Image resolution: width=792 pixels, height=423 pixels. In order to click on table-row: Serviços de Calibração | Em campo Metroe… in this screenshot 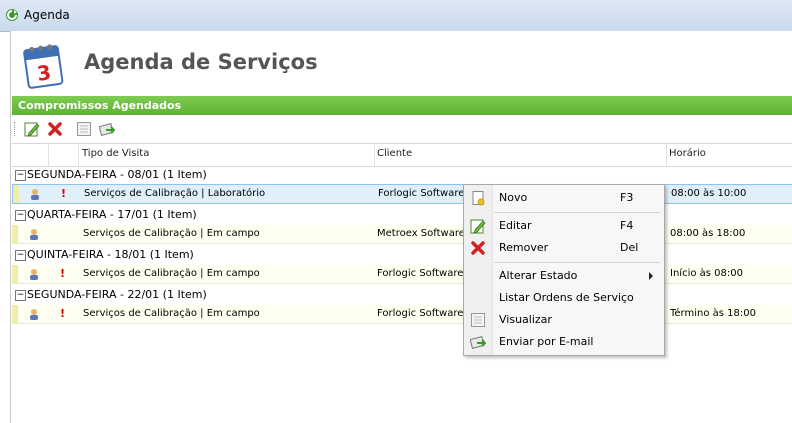, I will do `click(402, 234)`.